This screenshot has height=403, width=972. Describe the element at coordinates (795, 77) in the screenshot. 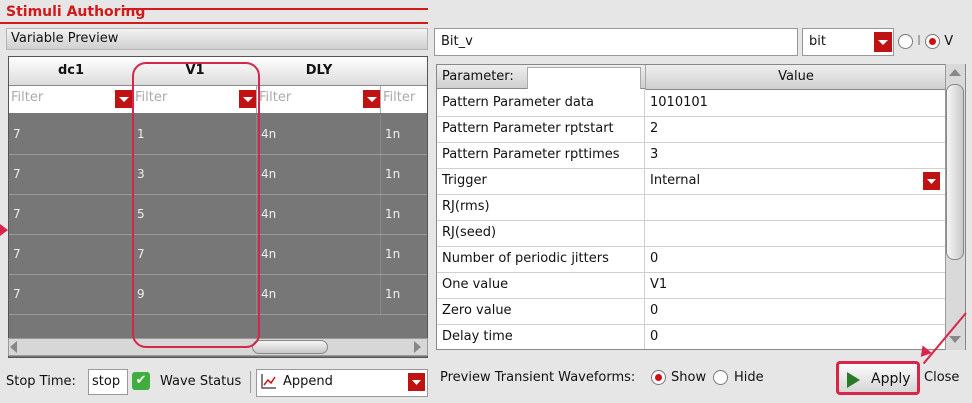

I see `value-header: Value` at that location.